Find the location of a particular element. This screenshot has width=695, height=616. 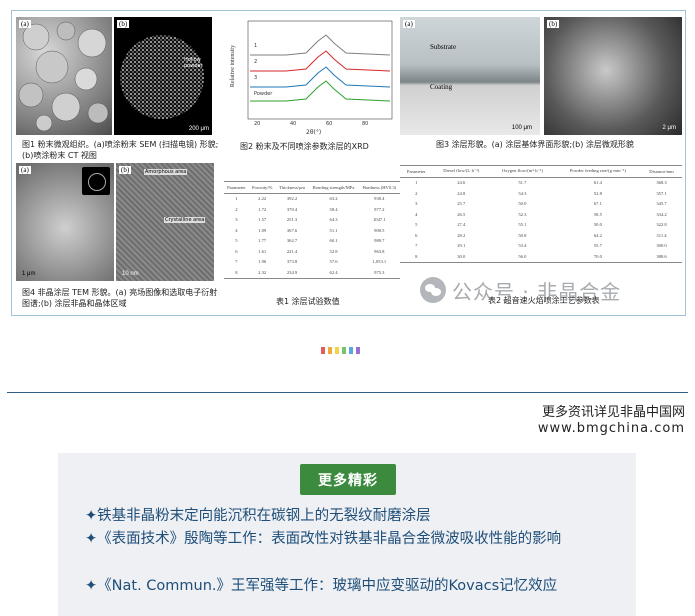

table-row: 3 25.7 50.0 67.1 345.7 is located at coordinates (541, 204).